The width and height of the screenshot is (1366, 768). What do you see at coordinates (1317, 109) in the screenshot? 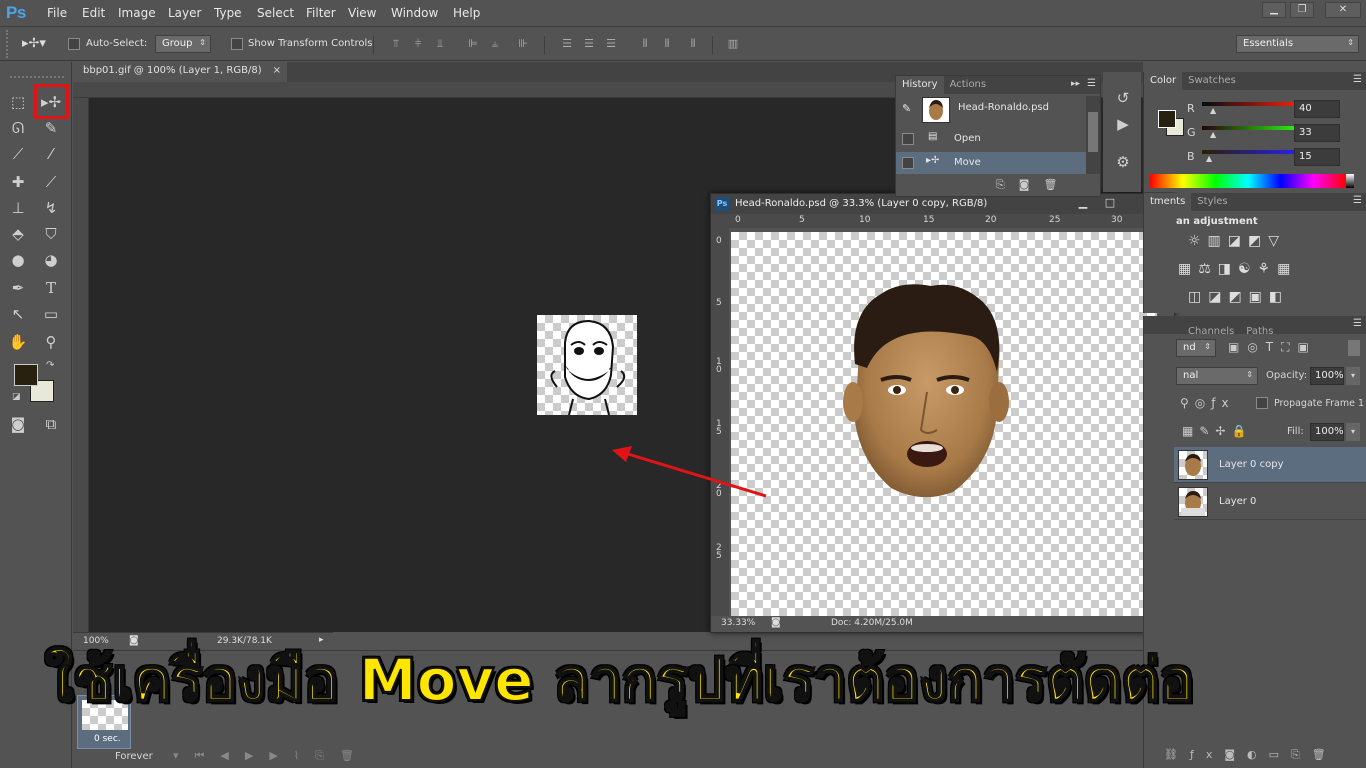
I see `r-input: 40` at bounding box center [1317, 109].